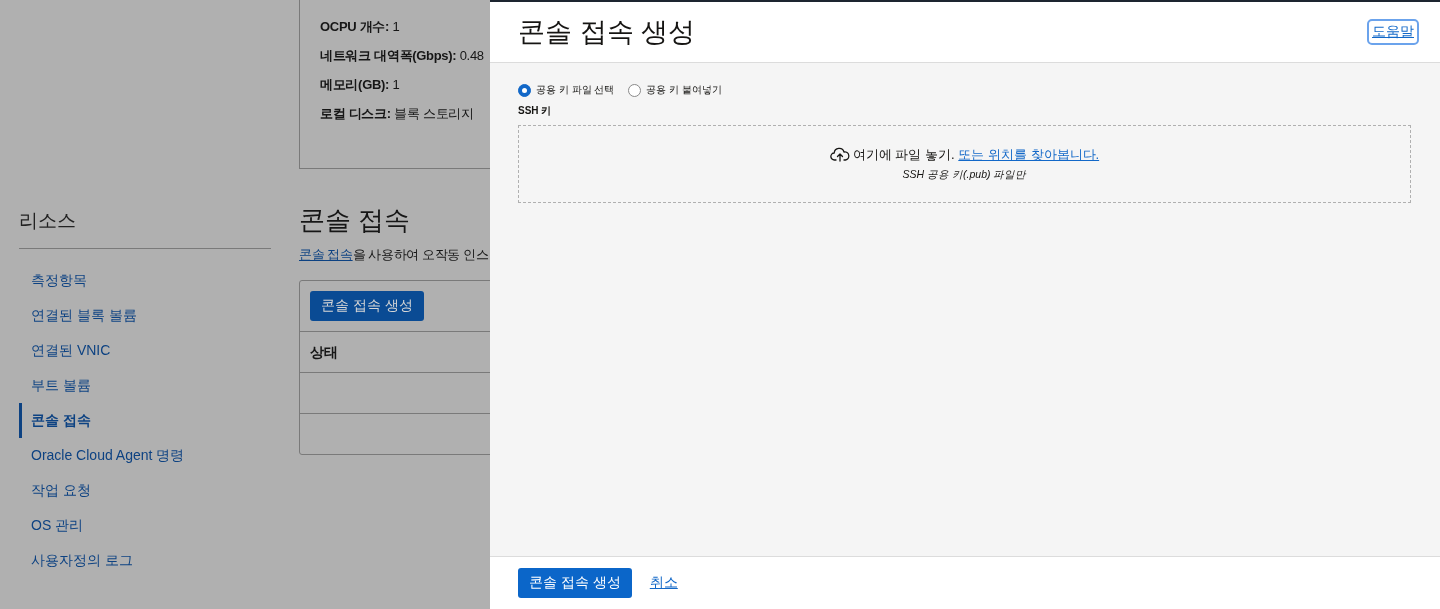 Image resolution: width=1440 pixels, height=609 pixels. I want to click on sidebar-item: OS 관리, so click(145, 525).